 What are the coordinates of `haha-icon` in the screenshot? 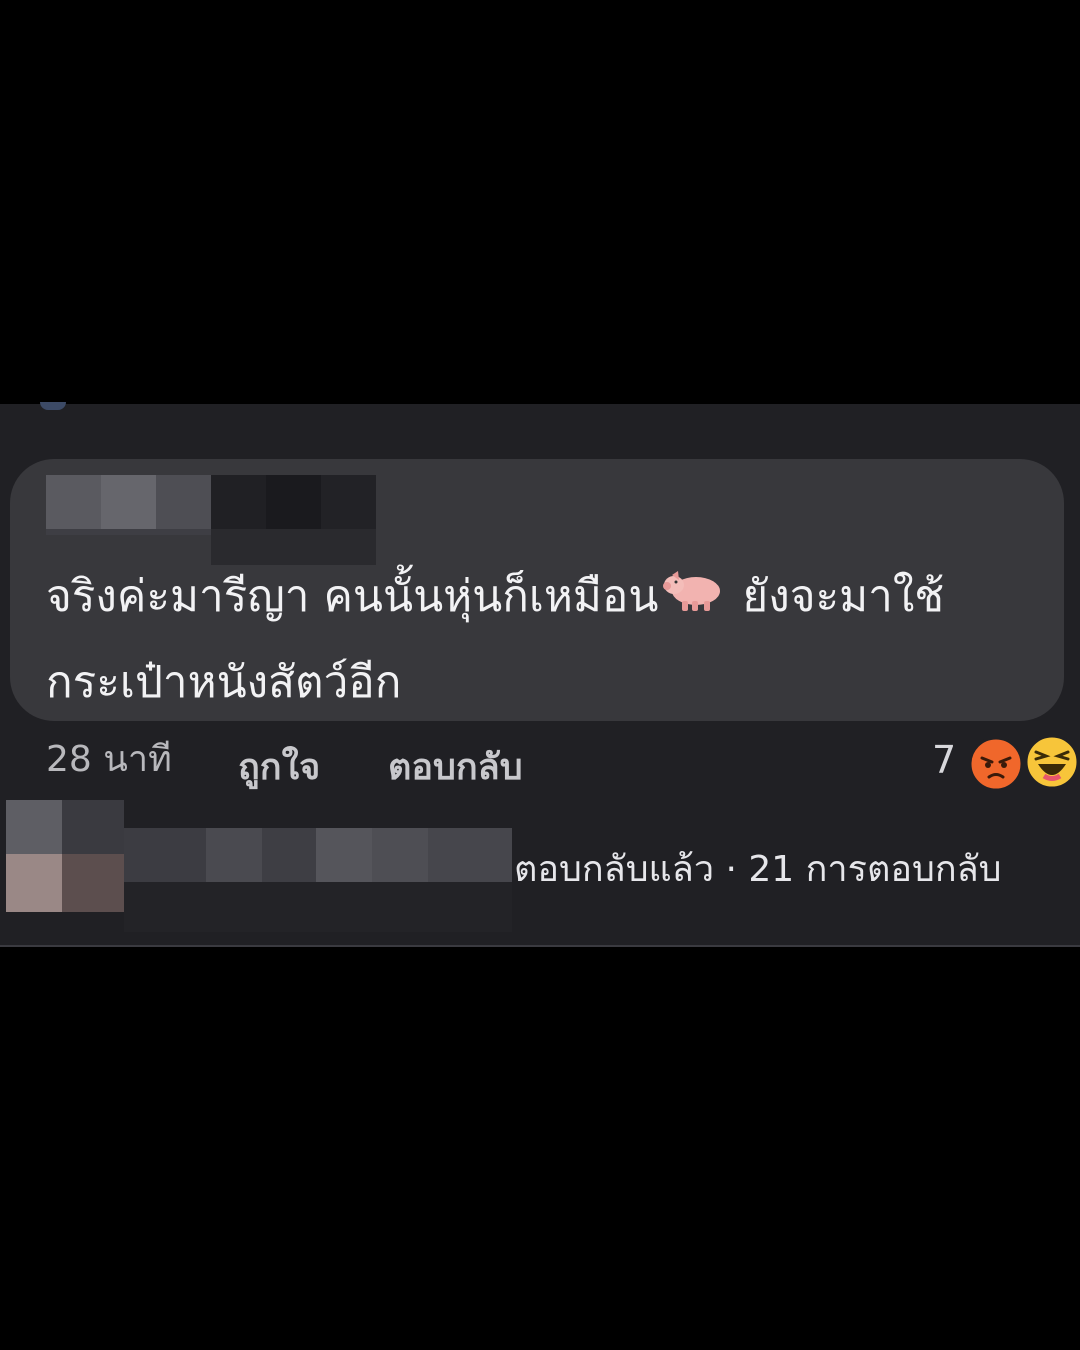 It's located at (1052, 762).